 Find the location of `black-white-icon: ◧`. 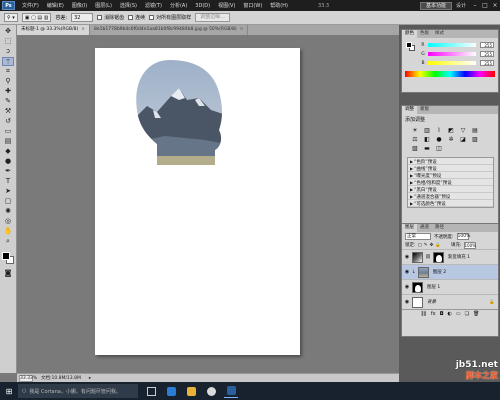

black-white-icon: ◧ is located at coordinates (427, 139).